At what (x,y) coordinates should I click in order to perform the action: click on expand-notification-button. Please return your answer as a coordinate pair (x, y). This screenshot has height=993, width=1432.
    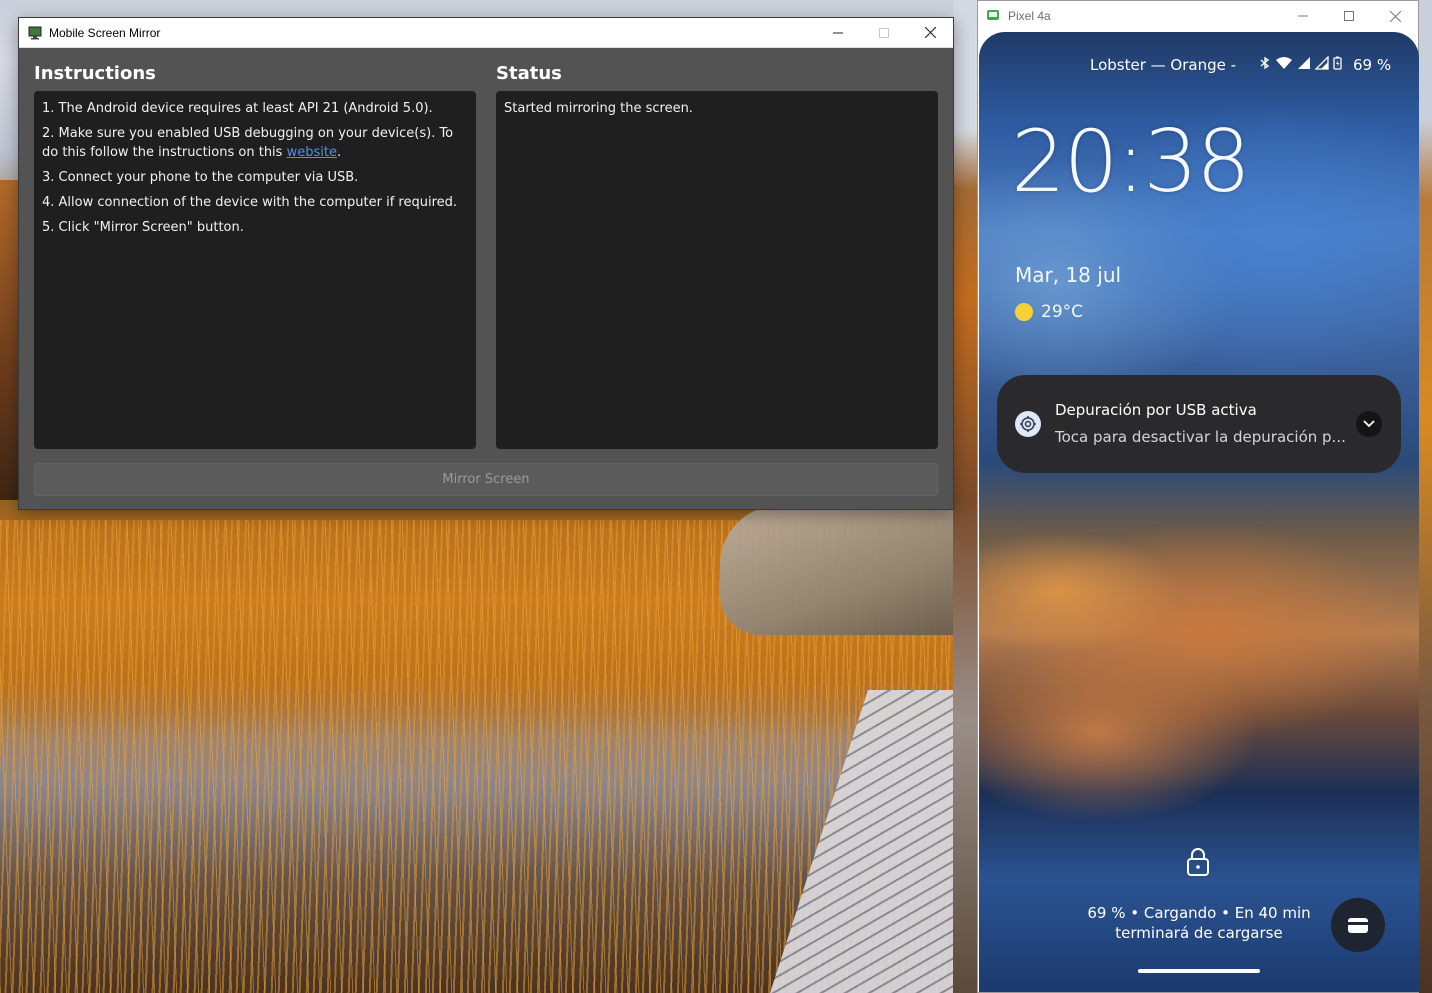
    Looking at the image, I should click on (1369, 424).